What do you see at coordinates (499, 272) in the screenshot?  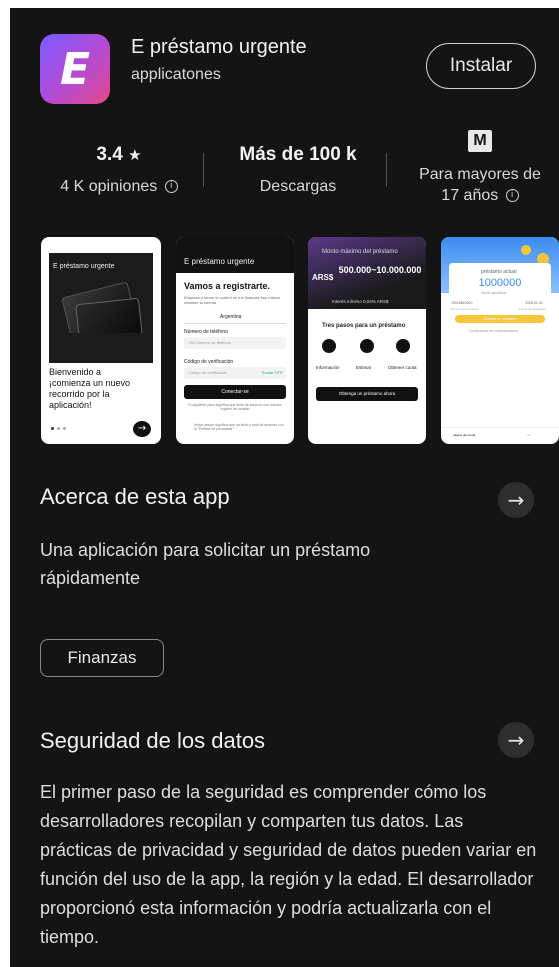 I see `current-loan-label: préstamo actual` at bounding box center [499, 272].